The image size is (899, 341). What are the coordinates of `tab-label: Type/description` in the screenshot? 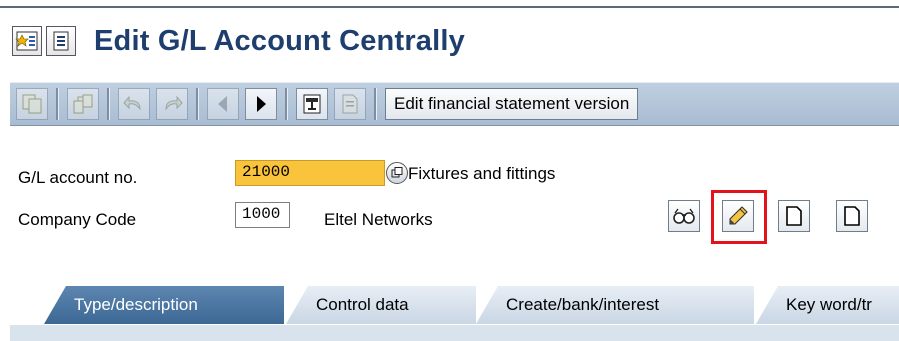 It's located at (136, 304).